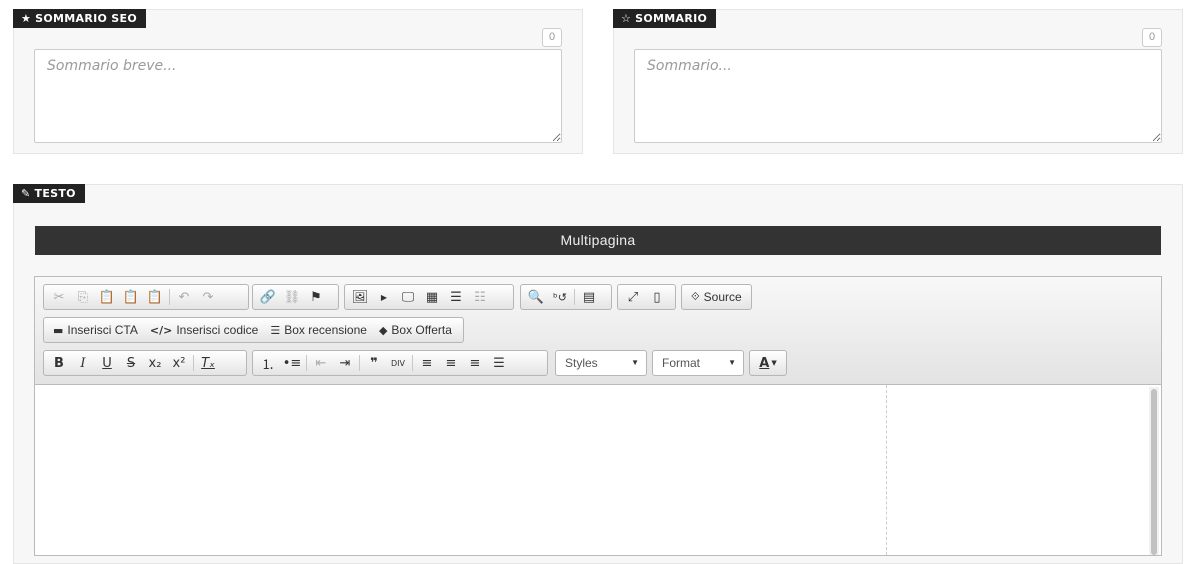 This screenshot has width=1193, height=564. Describe the element at coordinates (589, 297) in the screenshot. I see `select-all-icon: ▤` at that location.